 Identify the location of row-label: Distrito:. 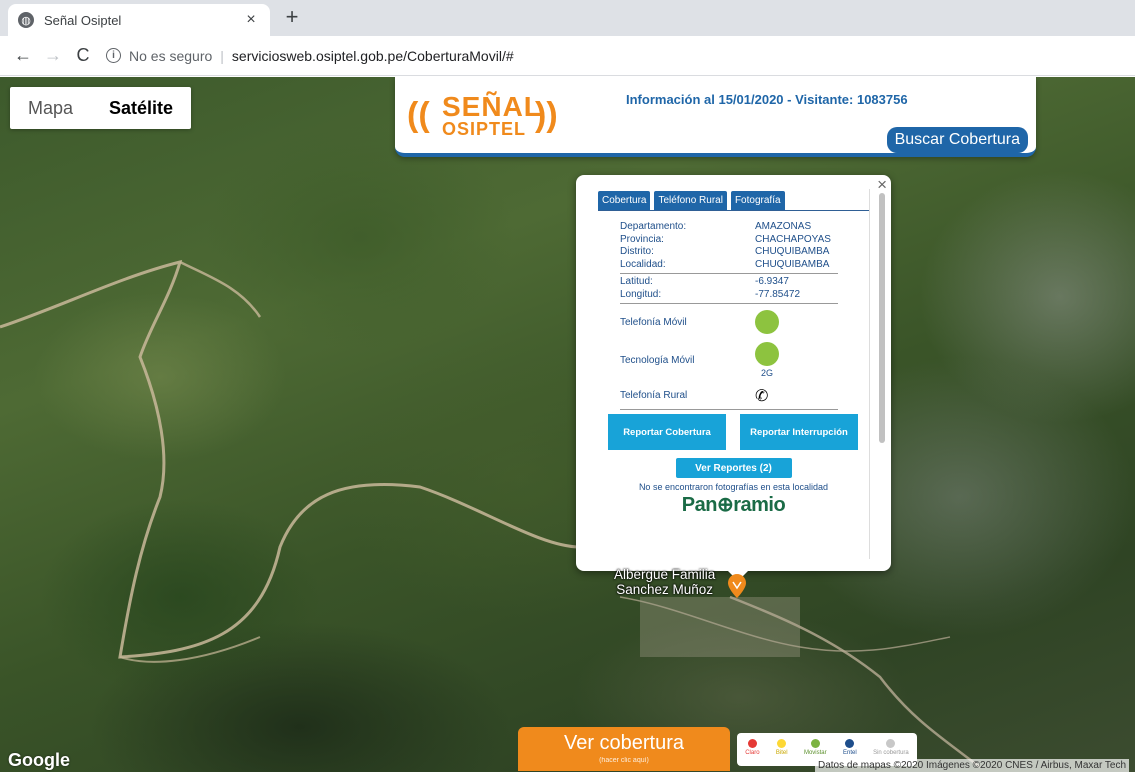
(637, 251).